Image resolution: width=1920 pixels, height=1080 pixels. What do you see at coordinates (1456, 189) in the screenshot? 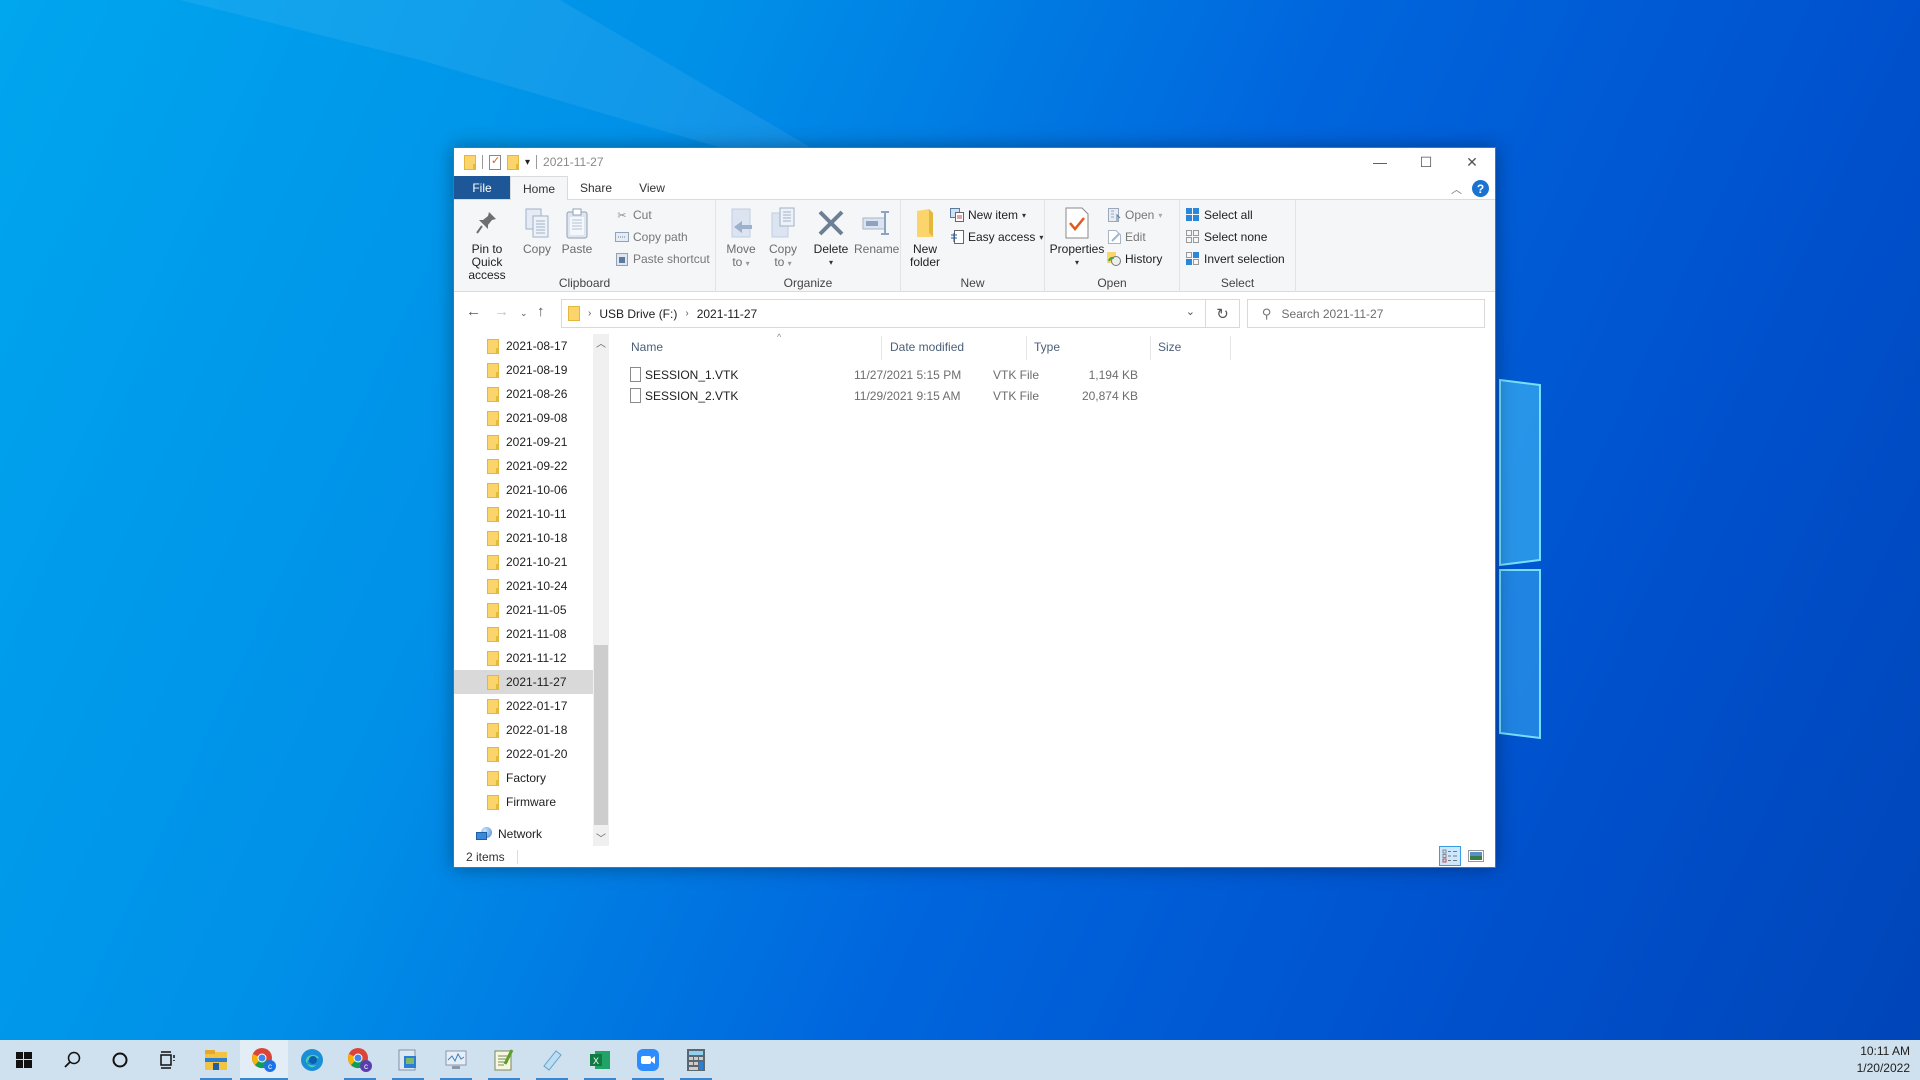
I see `collapse-ribbon-icon: ︿` at bounding box center [1456, 189].